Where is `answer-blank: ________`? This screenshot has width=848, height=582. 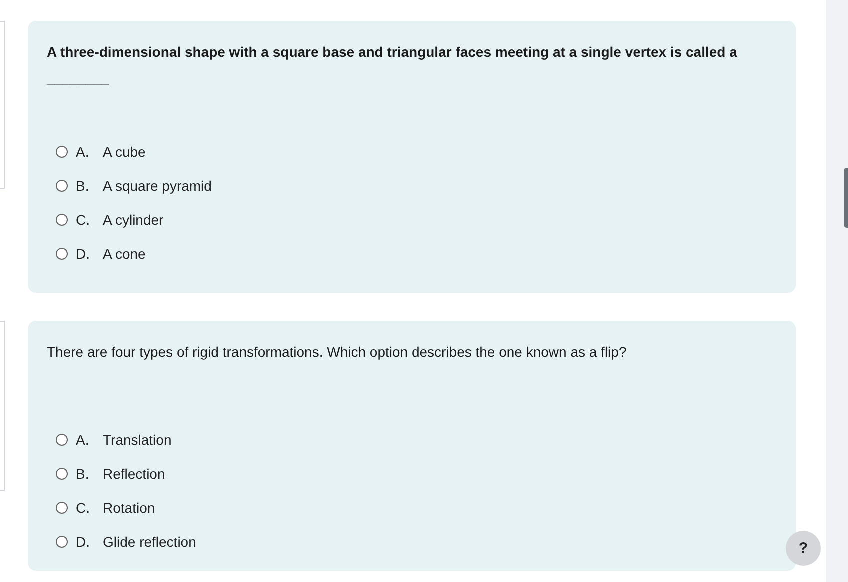 answer-blank: ________ is located at coordinates (78, 78).